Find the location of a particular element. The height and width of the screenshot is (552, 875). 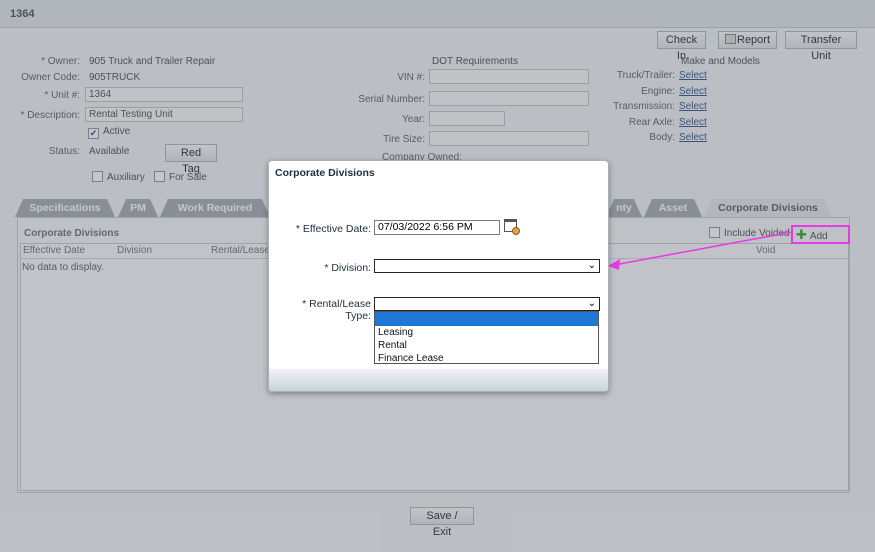

rental-lease-type-options: Leasing Rental Finance Lease is located at coordinates (486, 337).